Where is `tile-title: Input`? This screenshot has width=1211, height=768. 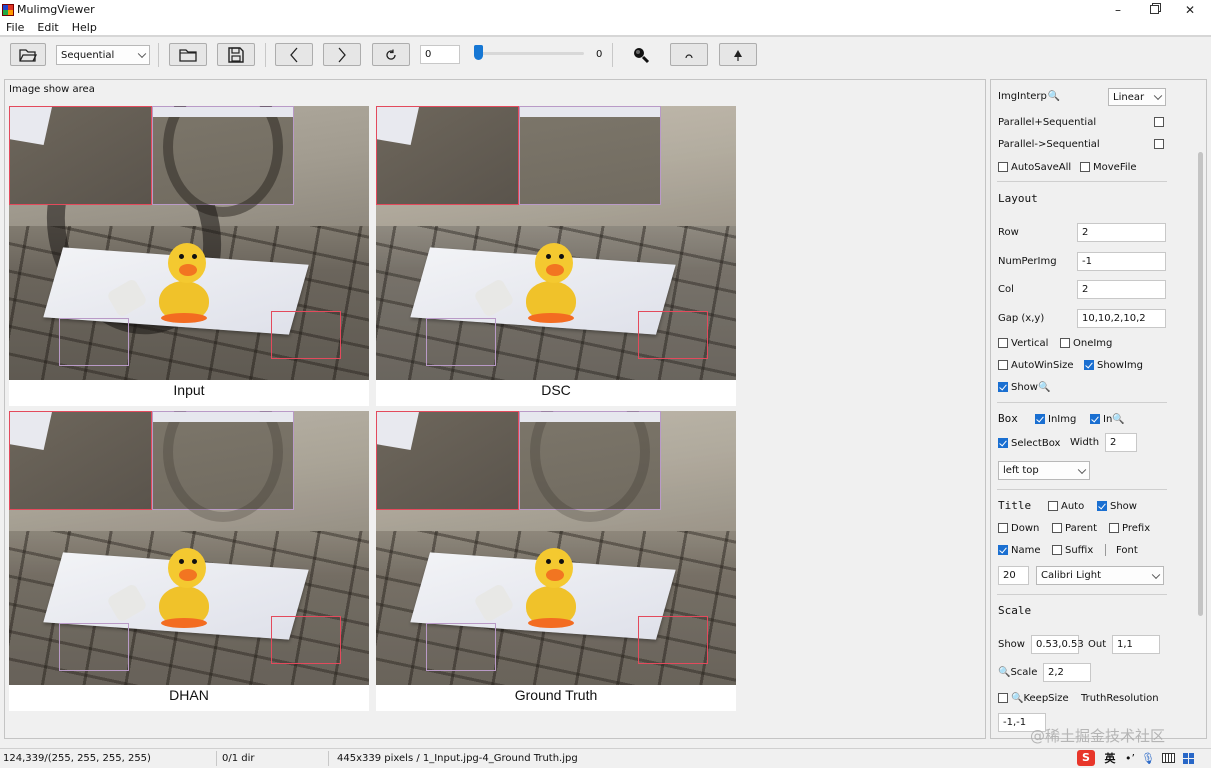 tile-title: Input is located at coordinates (189, 390).